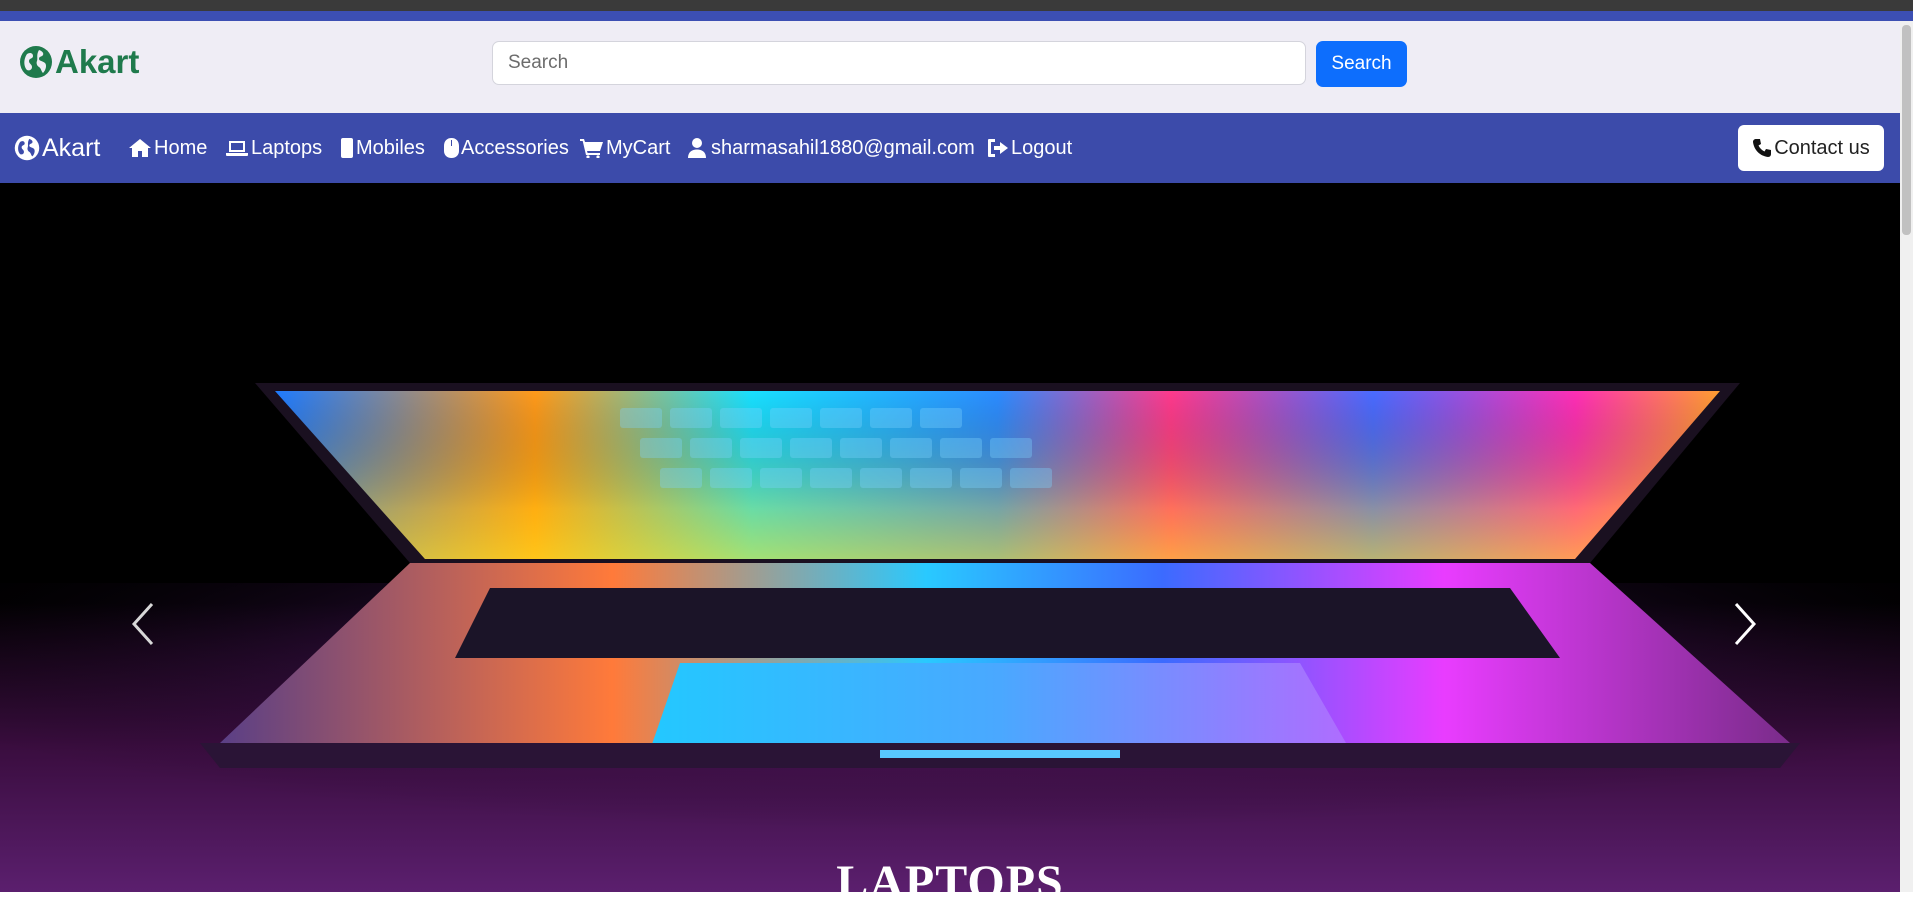  What do you see at coordinates (950, 882) in the screenshot?
I see `hero-caption: LAPTOPS` at bounding box center [950, 882].